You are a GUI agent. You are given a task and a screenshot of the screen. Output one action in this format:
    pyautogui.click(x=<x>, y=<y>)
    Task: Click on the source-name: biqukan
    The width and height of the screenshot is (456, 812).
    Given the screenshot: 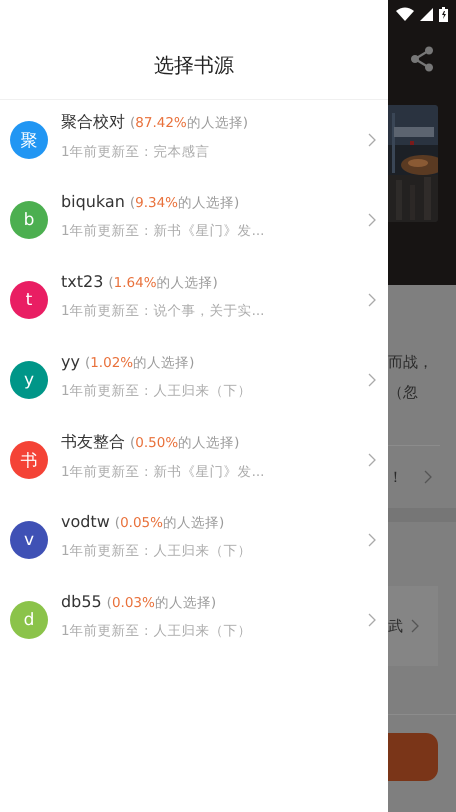 What is the action you would take?
    pyautogui.click(x=93, y=201)
    